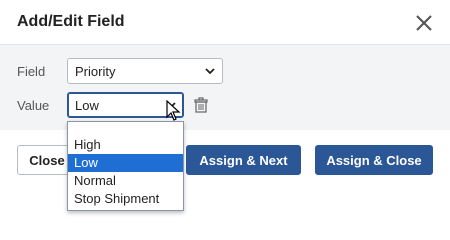 This screenshot has width=450, height=240. I want to click on value-select-value: Low, so click(87, 105).